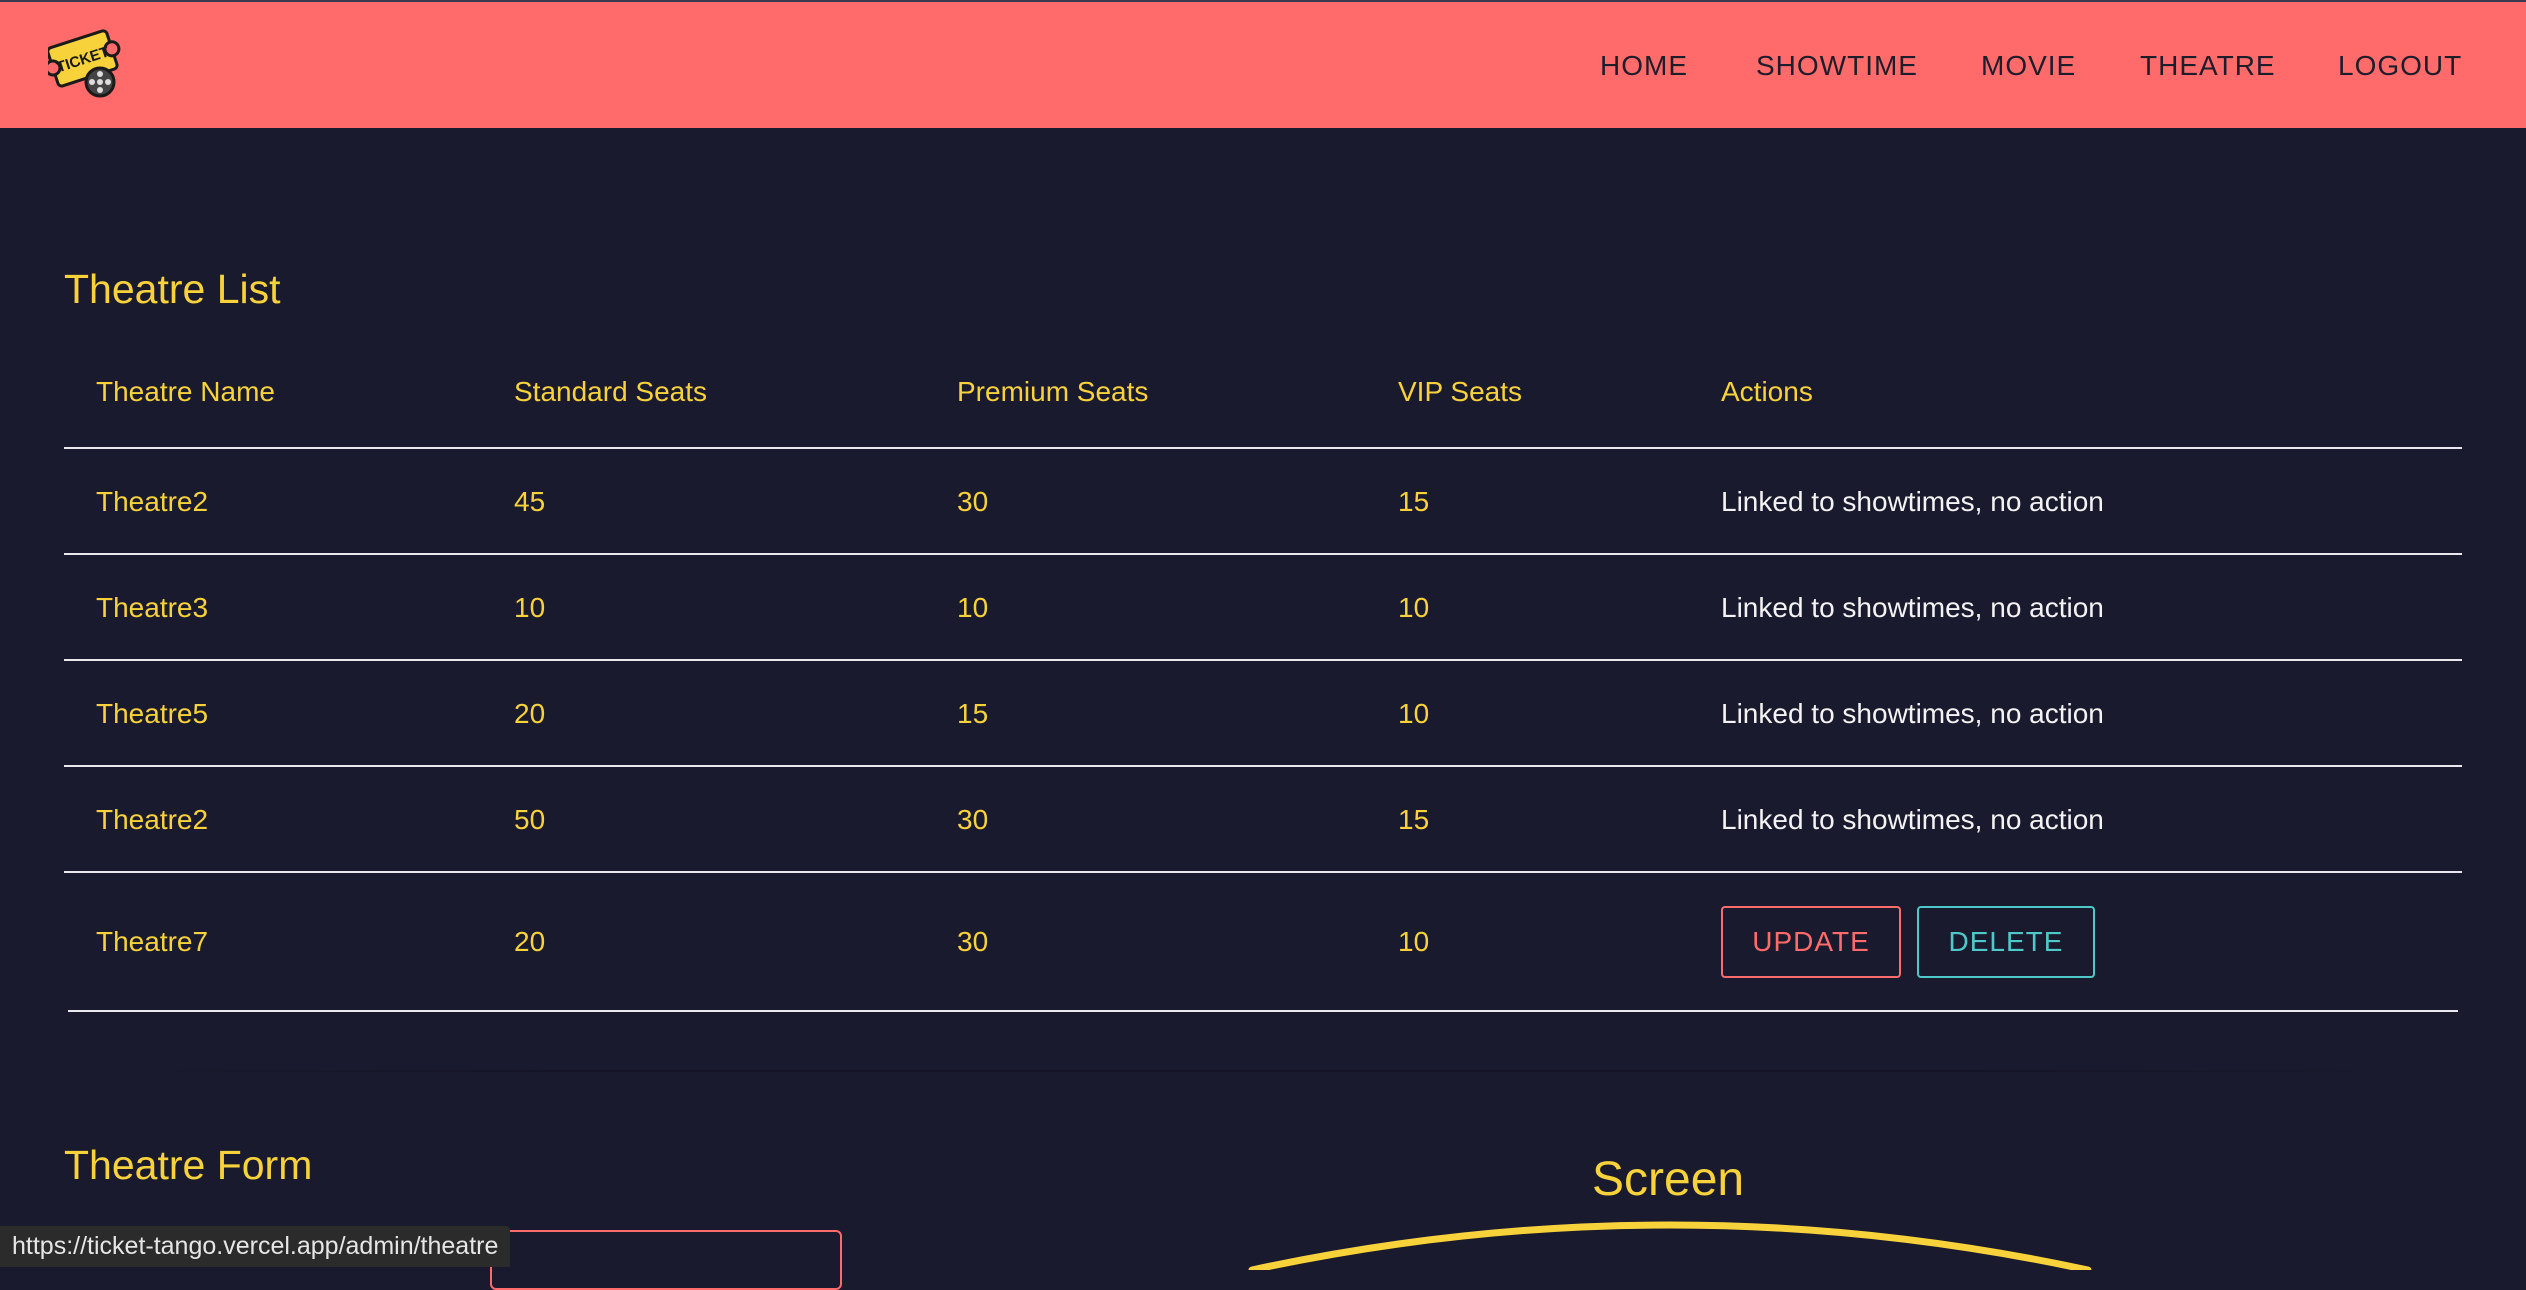  What do you see at coordinates (2400, 66) in the screenshot?
I see `nav-logout-link: LOGOUT` at bounding box center [2400, 66].